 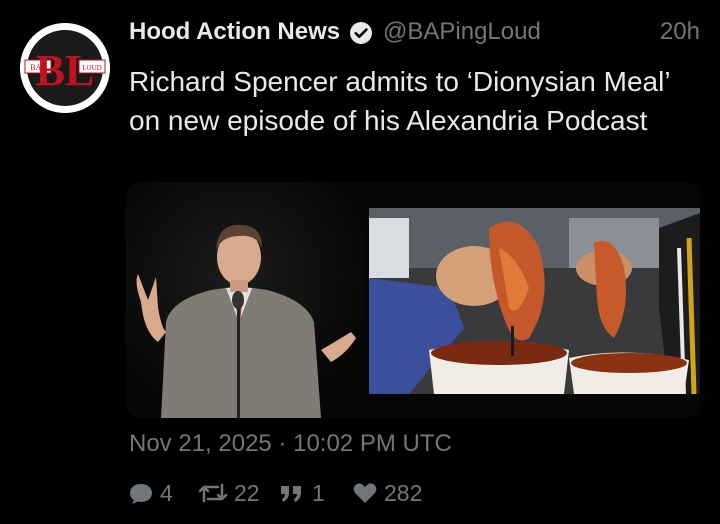 What do you see at coordinates (365, 493) in the screenshot?
I see `heart-icon` at bounding box center [365, 493].